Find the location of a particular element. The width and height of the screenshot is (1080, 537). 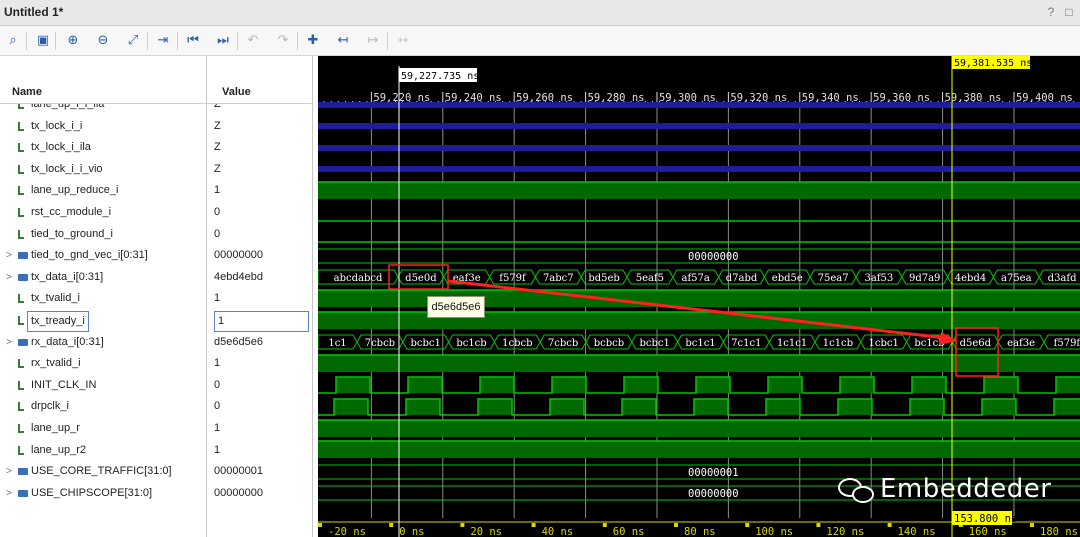

save-icon: ▣ is located at coordinates (43, 41).